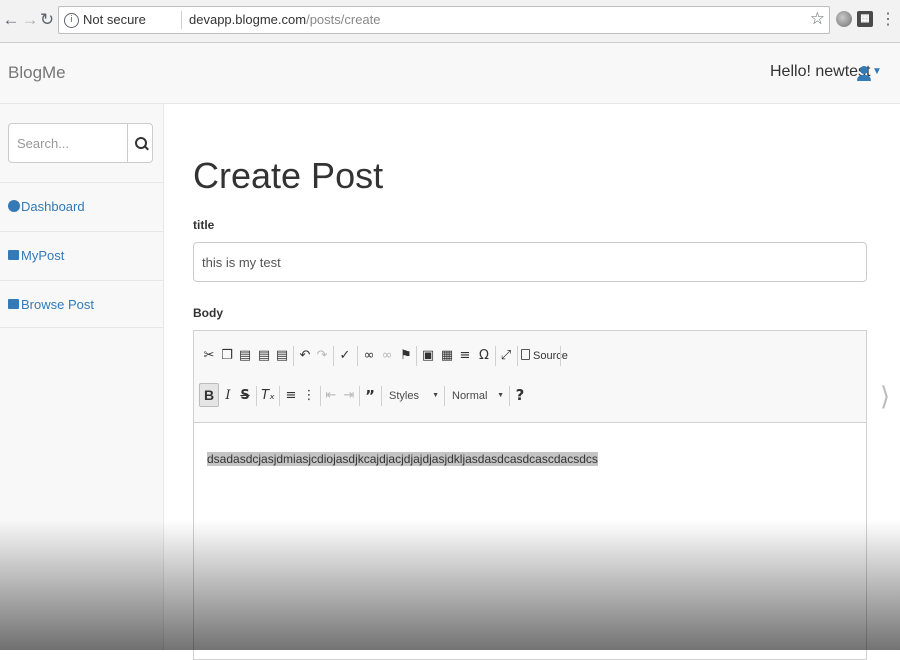  What do you see at coordinates (484, 356) in the screenshot?
I see `special-char-icon: Ω` at bounding box center [484, 356].